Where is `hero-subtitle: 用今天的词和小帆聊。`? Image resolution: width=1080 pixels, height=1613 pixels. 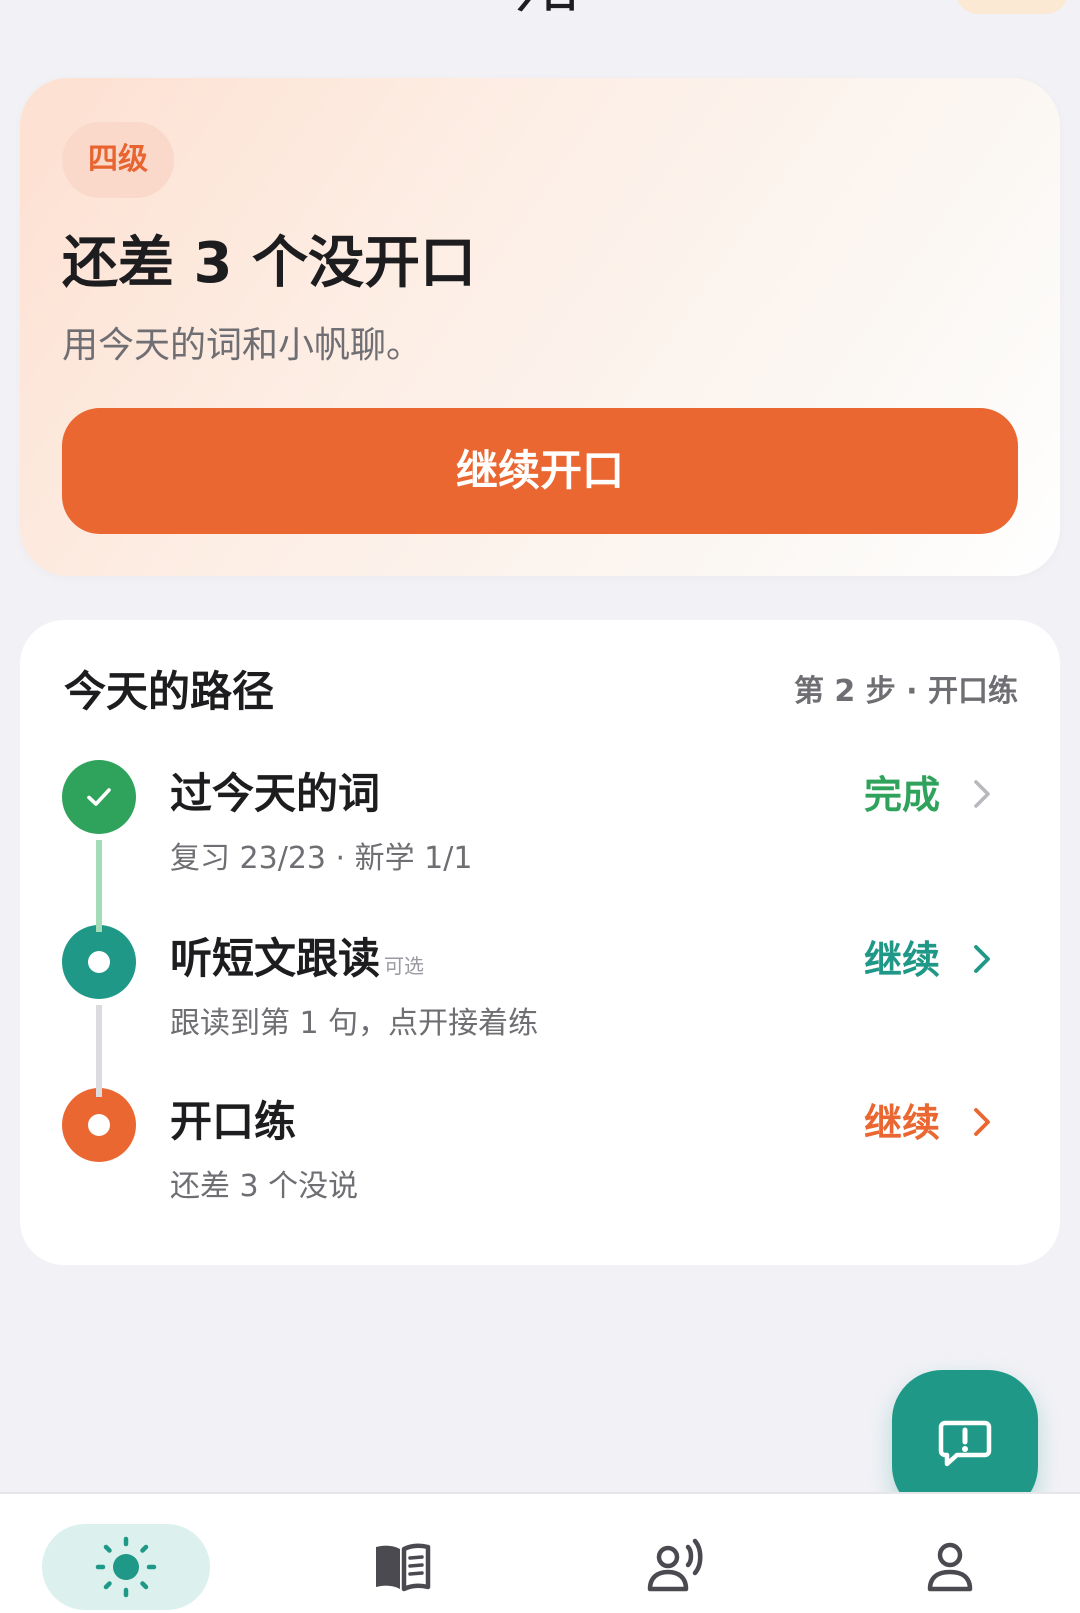
hero-subtitle: 用今天的词和小帆聊。 is located at coordinates (242, 345).